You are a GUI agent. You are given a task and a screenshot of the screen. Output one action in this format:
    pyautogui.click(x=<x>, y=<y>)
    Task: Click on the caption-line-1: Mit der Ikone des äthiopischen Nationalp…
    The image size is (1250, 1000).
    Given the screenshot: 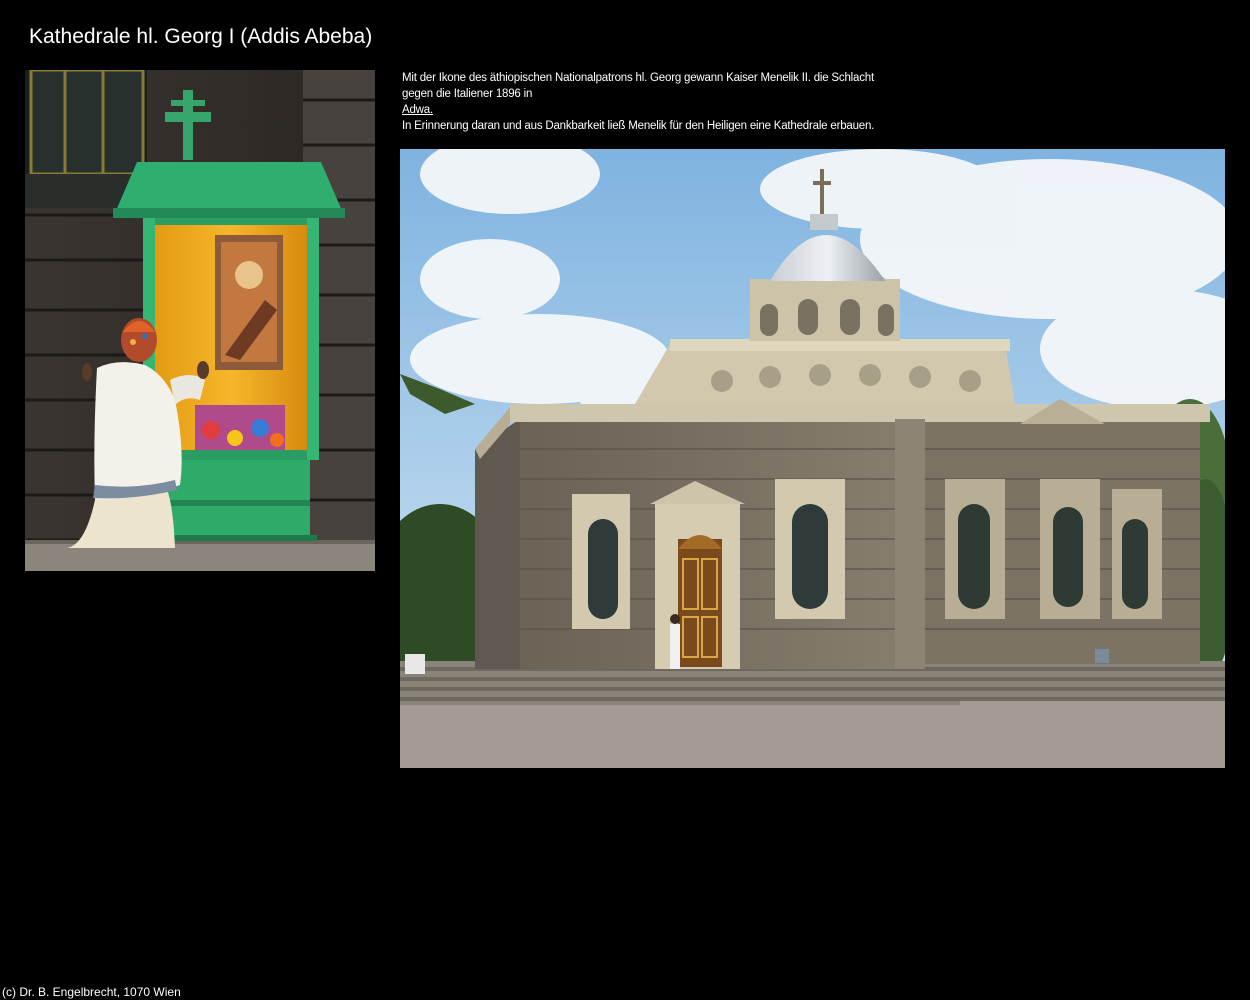 What is the action you would take?
    pyautogui.click(x=638, y=78)
    